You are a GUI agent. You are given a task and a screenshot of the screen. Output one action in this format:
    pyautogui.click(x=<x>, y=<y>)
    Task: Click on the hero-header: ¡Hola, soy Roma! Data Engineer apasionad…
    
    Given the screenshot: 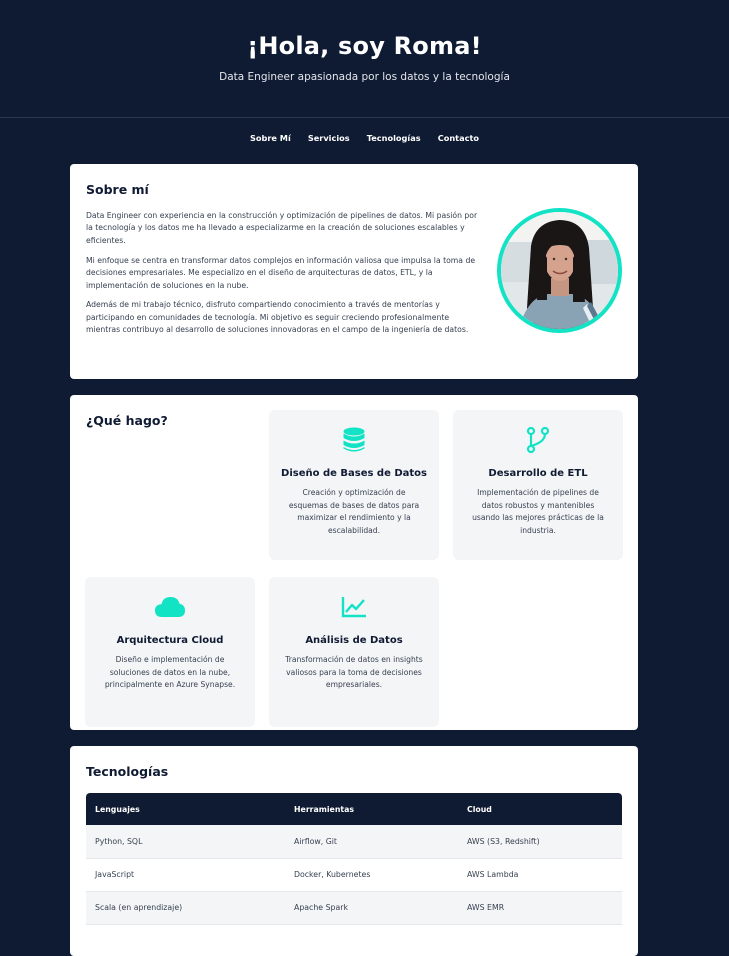 What is the action you would take?
    pyautogui.click(x=364, y=59)
    